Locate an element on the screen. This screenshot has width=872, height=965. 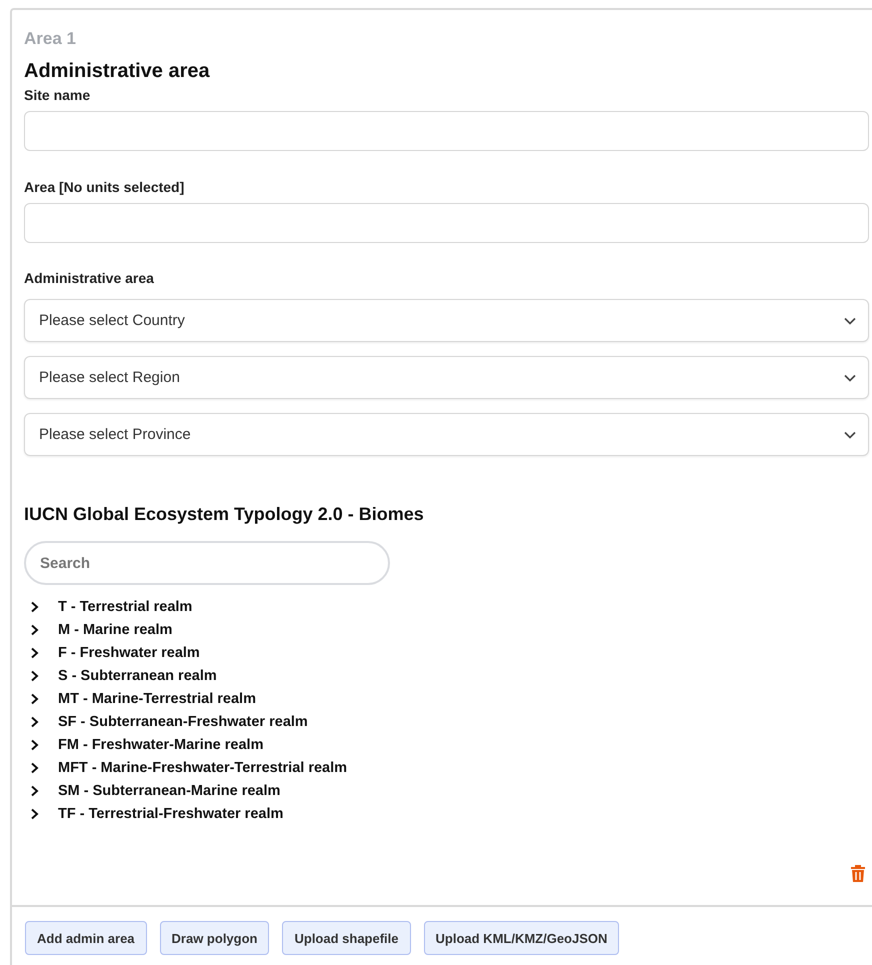
dropdown-select: Please select Region is located at coordinates (446, 377).